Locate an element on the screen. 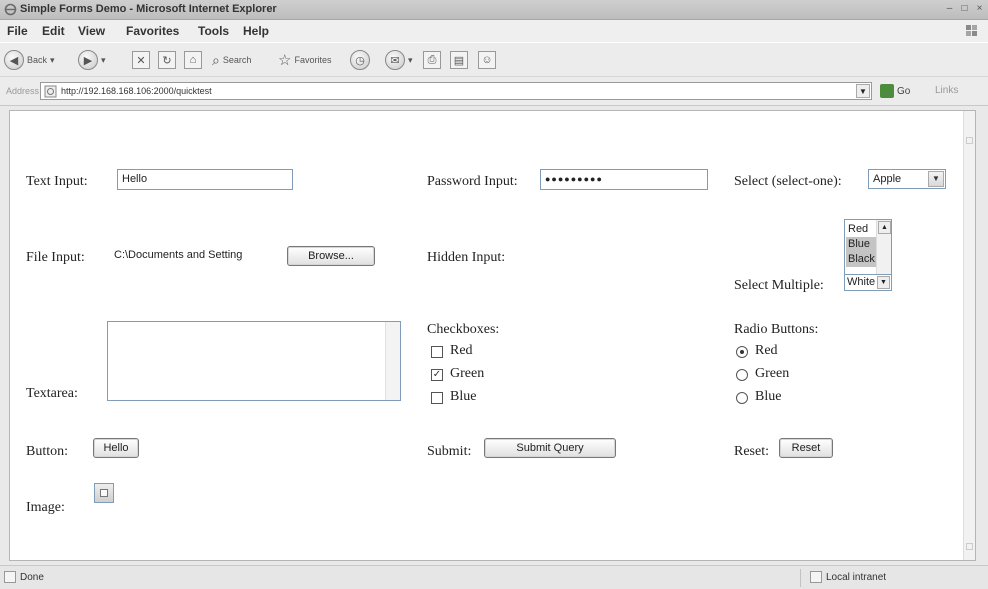  edit-button: ▤ is located at coordinates (459, 60).